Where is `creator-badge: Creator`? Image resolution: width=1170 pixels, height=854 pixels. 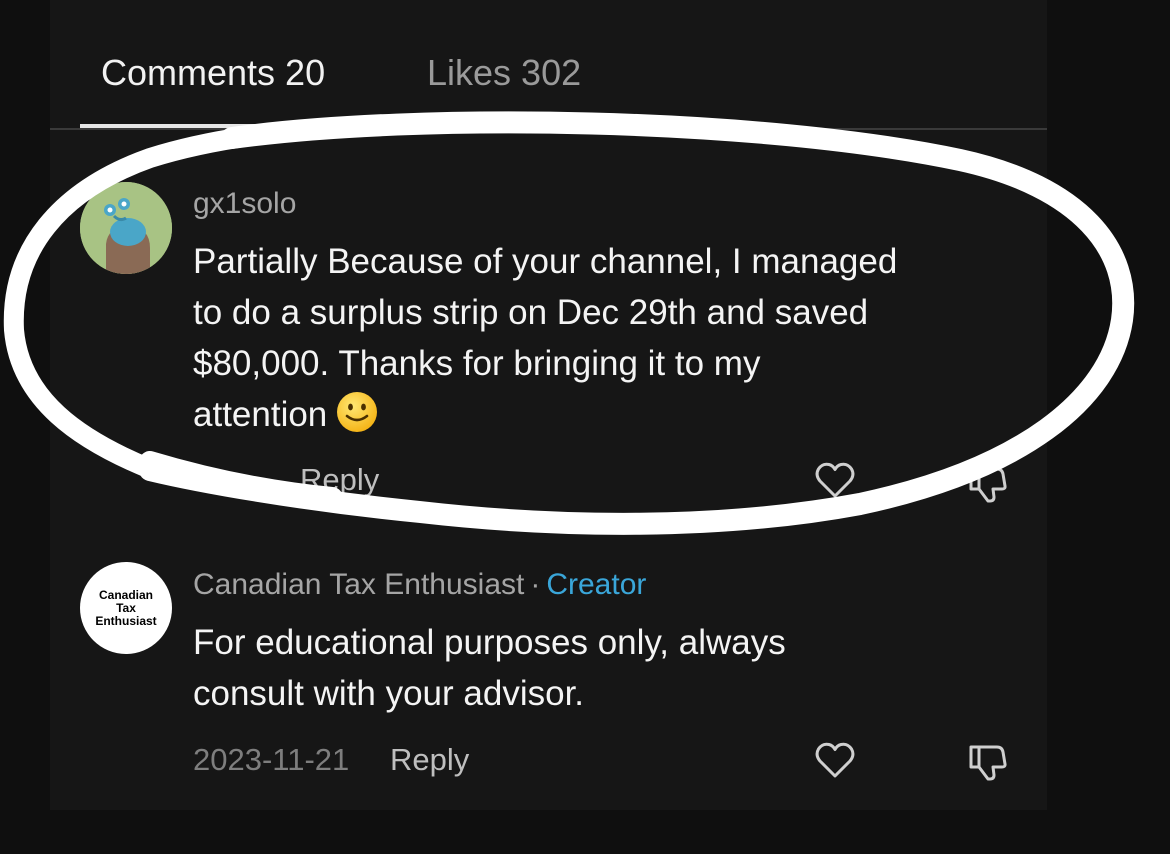
creator-badge: Creator is located at coordinates (596, 584).